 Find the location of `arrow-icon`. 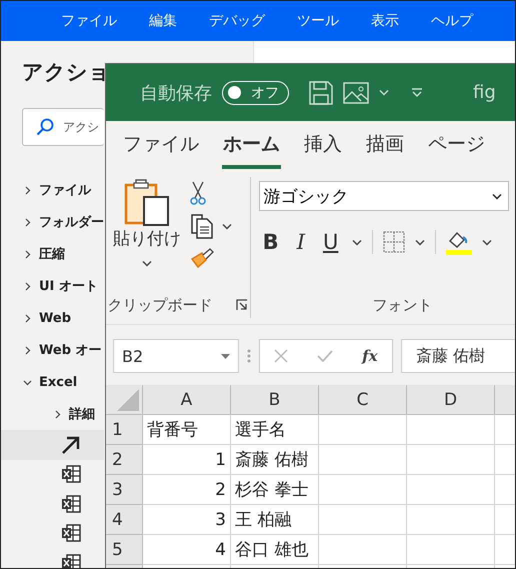

arrow-icon is located at coordinates (71, 444).